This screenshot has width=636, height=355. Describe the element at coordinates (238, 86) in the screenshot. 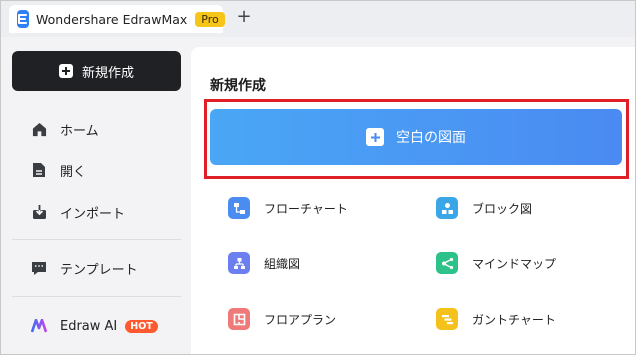

I see `section-title: 新規作成` at that location.